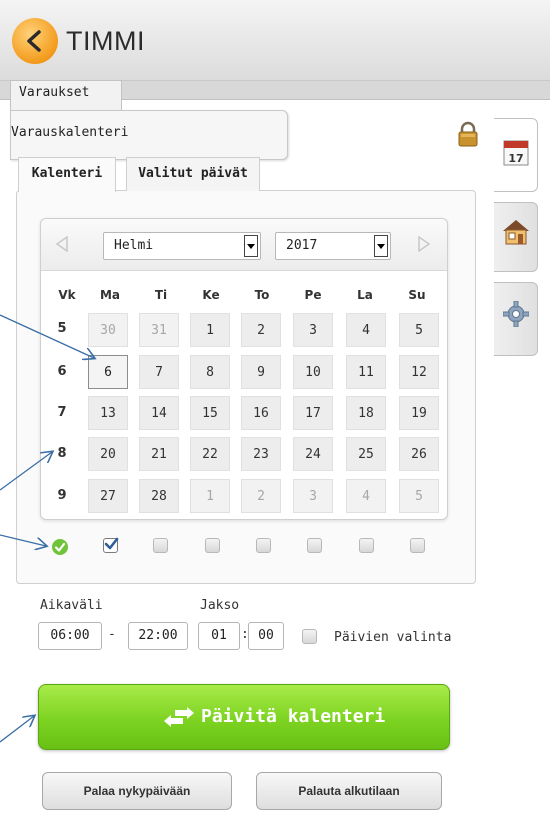 This screenshot has width=550, height=828. Describe the element at coordinates (108, 330) in the screenshot. I see `day-cell: 30` at that location.